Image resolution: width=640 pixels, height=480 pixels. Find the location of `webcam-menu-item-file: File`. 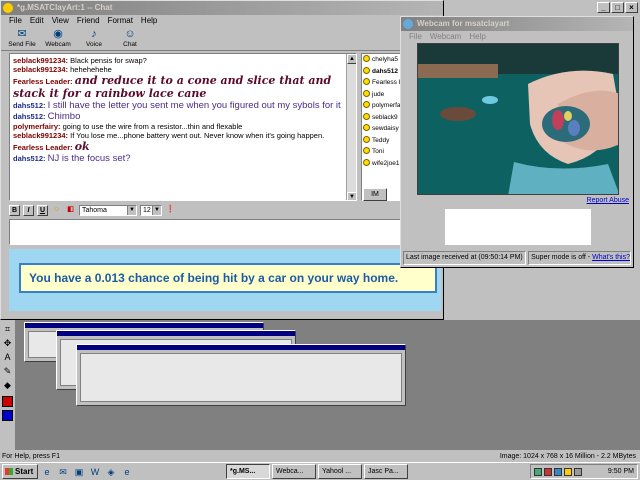

webcam-menu-item-file: File is located at coordinates (415, 37).